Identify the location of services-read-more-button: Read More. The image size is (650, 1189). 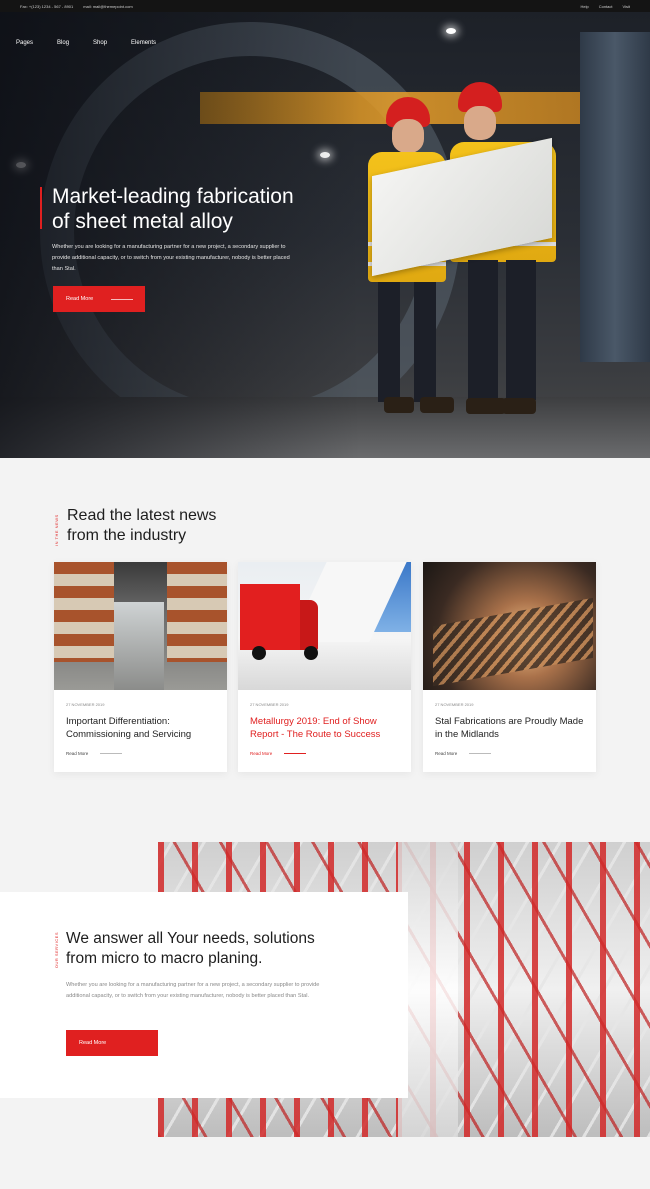
(112, 1043).